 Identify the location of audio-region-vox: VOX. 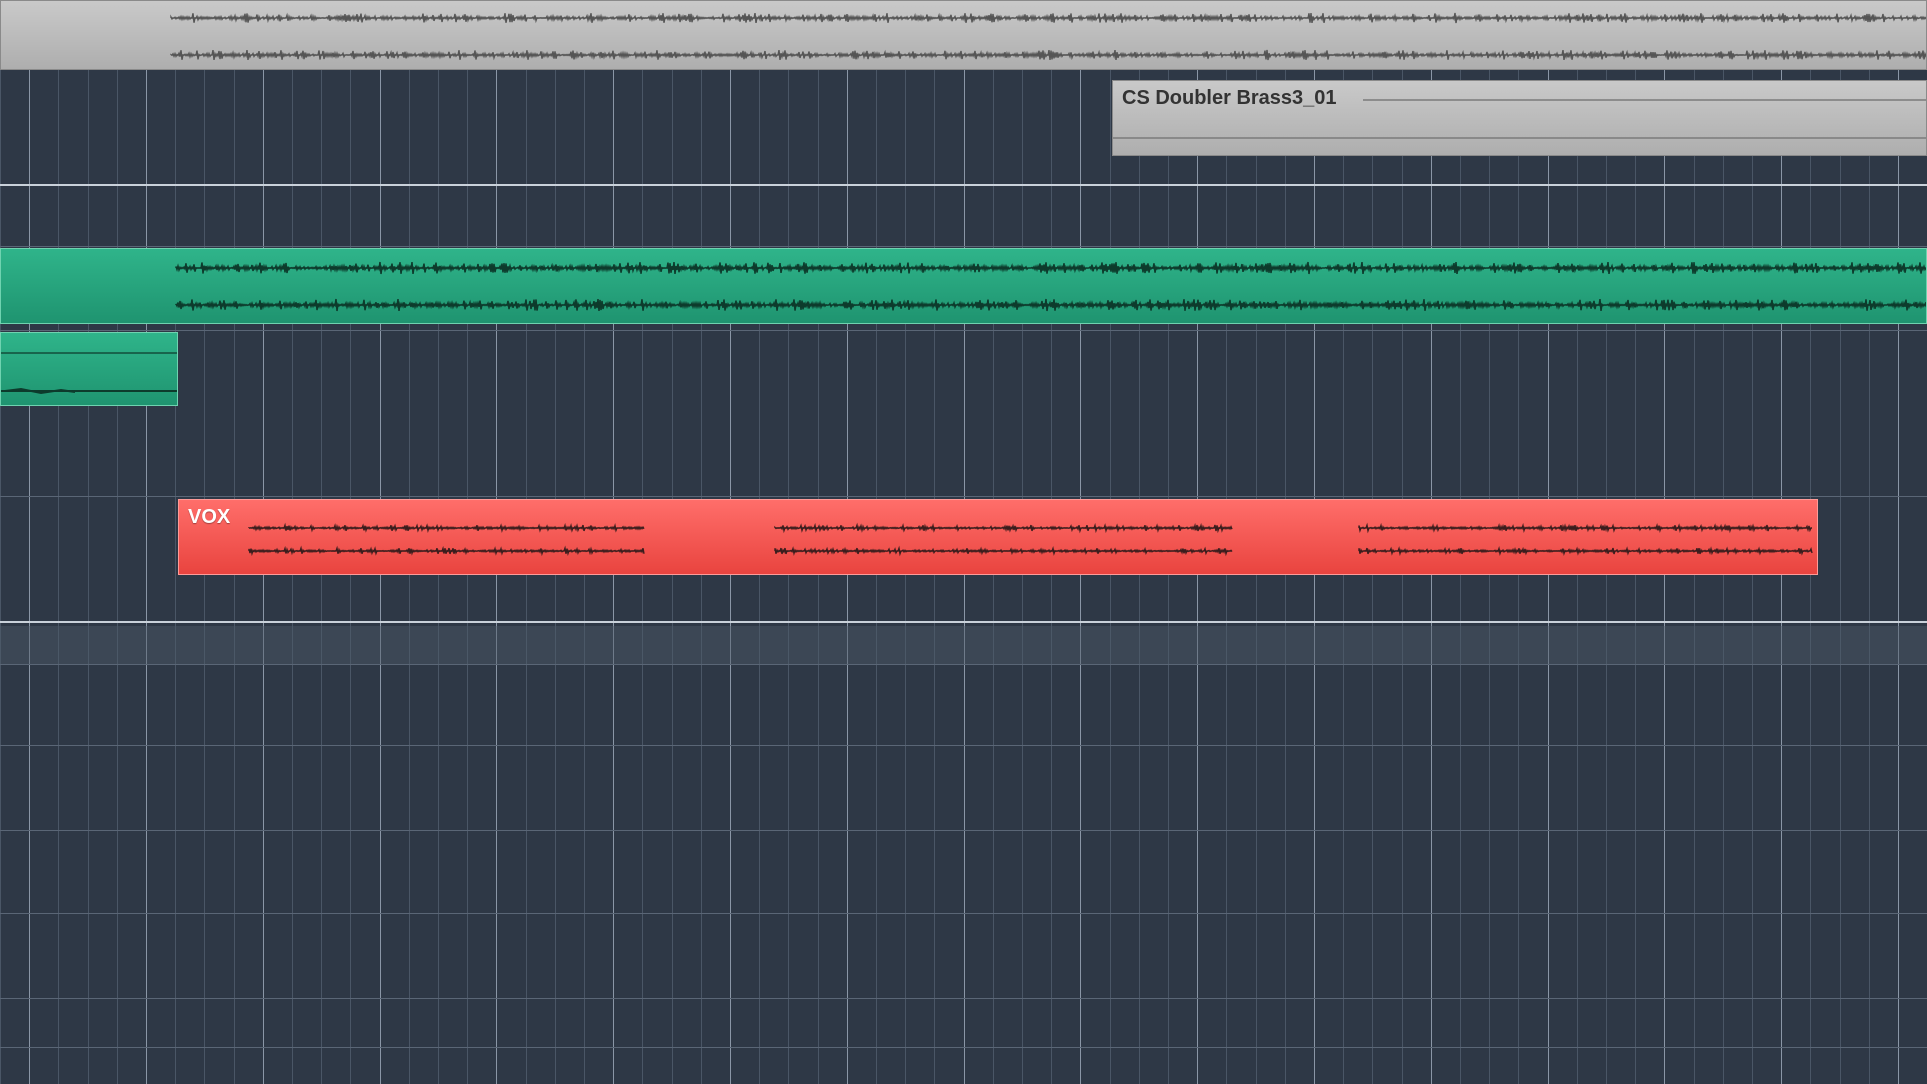
(998, 537).